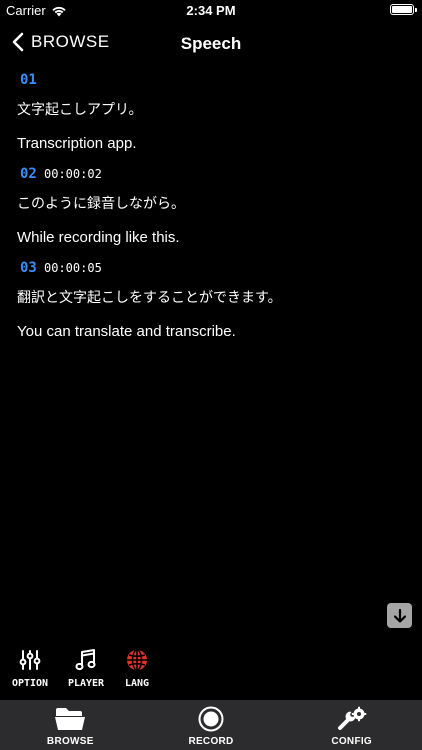  What do you see at coordinates (30, 683) in the screenshot?
I see `option-label: OPTION` at bounding box center [30, 683].